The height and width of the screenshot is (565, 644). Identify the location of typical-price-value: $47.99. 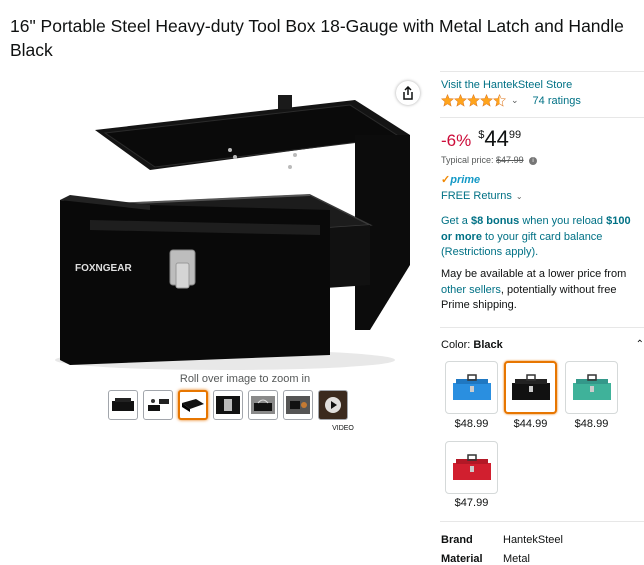
(510, 160).